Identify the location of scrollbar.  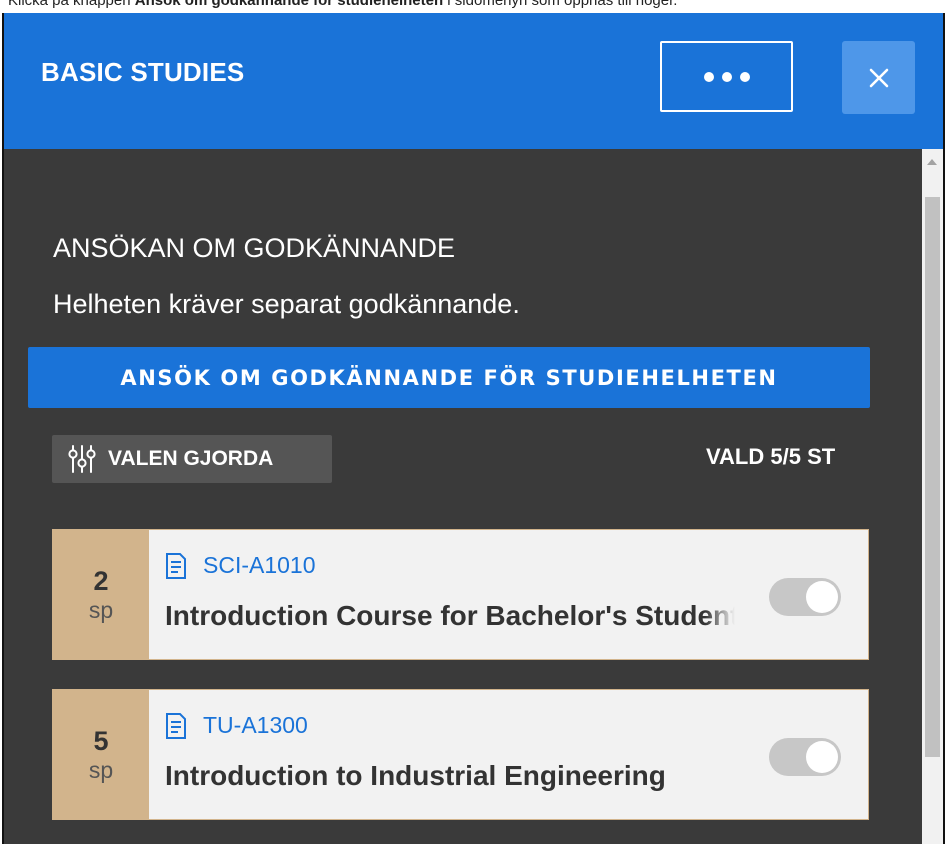
(932, 496).